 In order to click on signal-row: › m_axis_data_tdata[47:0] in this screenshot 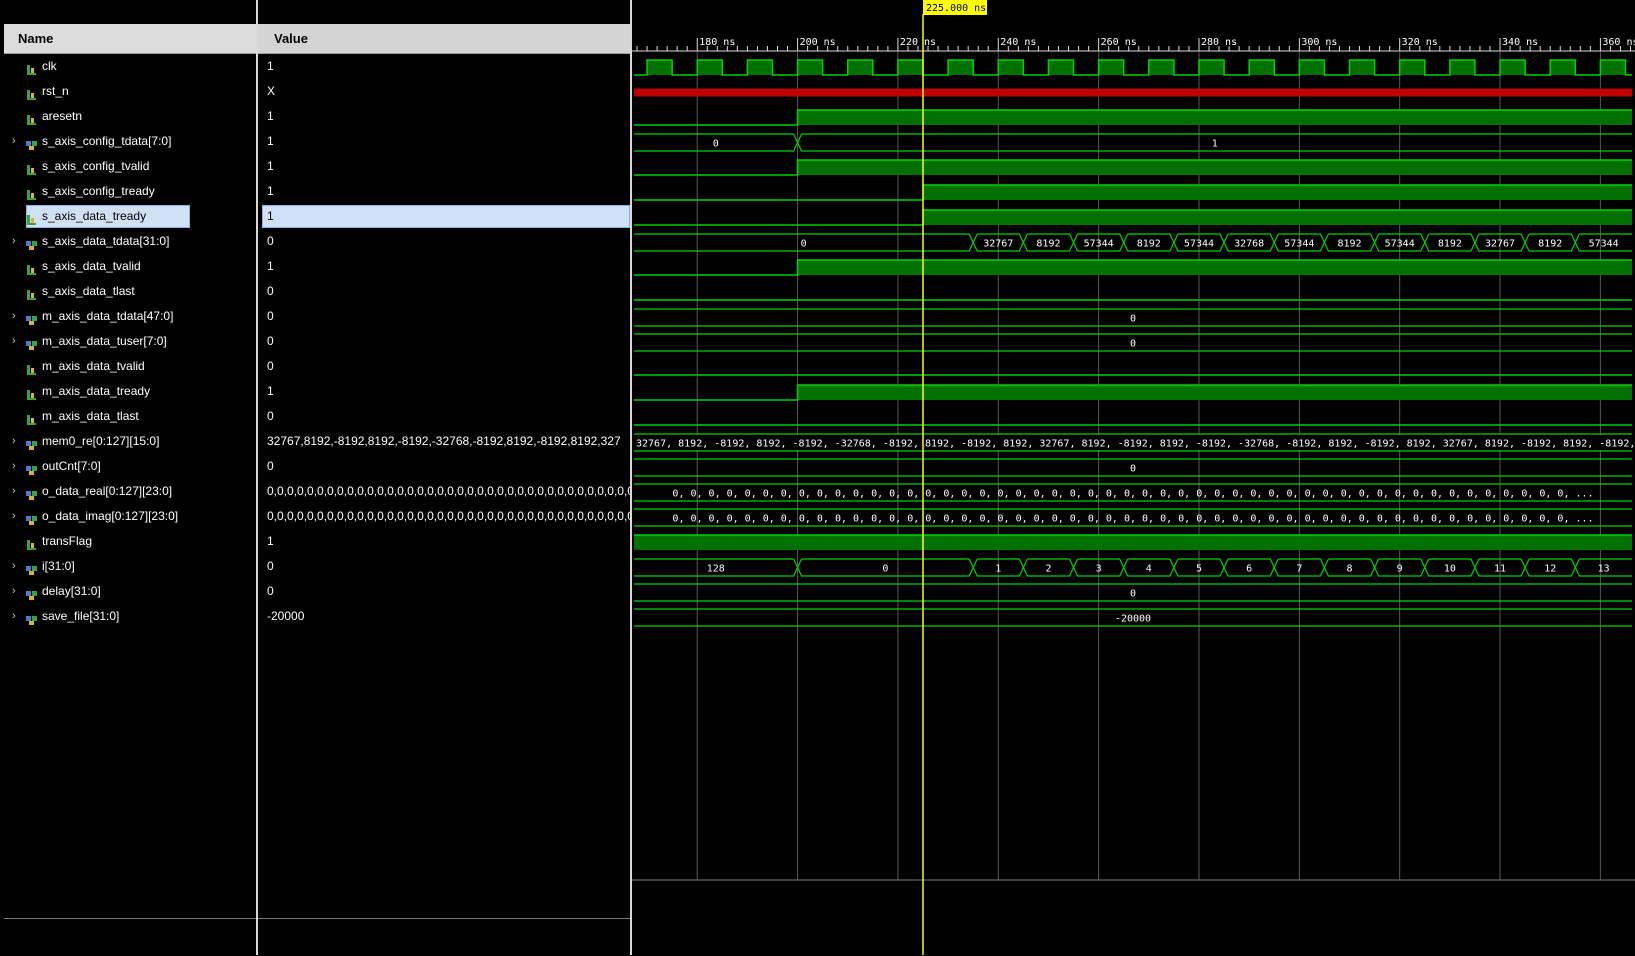, I will do `click(128, 316)`.